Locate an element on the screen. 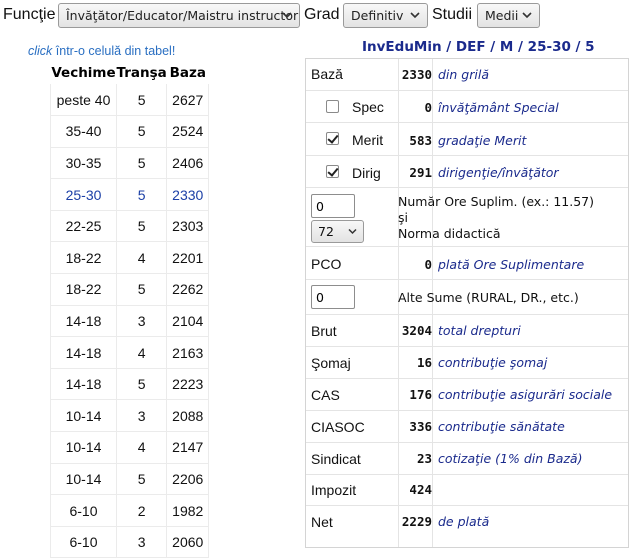 The height and width of the screenshot is (558, 631). row-baza: Bază 2330 din grilă is located at coordinates (467, 75).